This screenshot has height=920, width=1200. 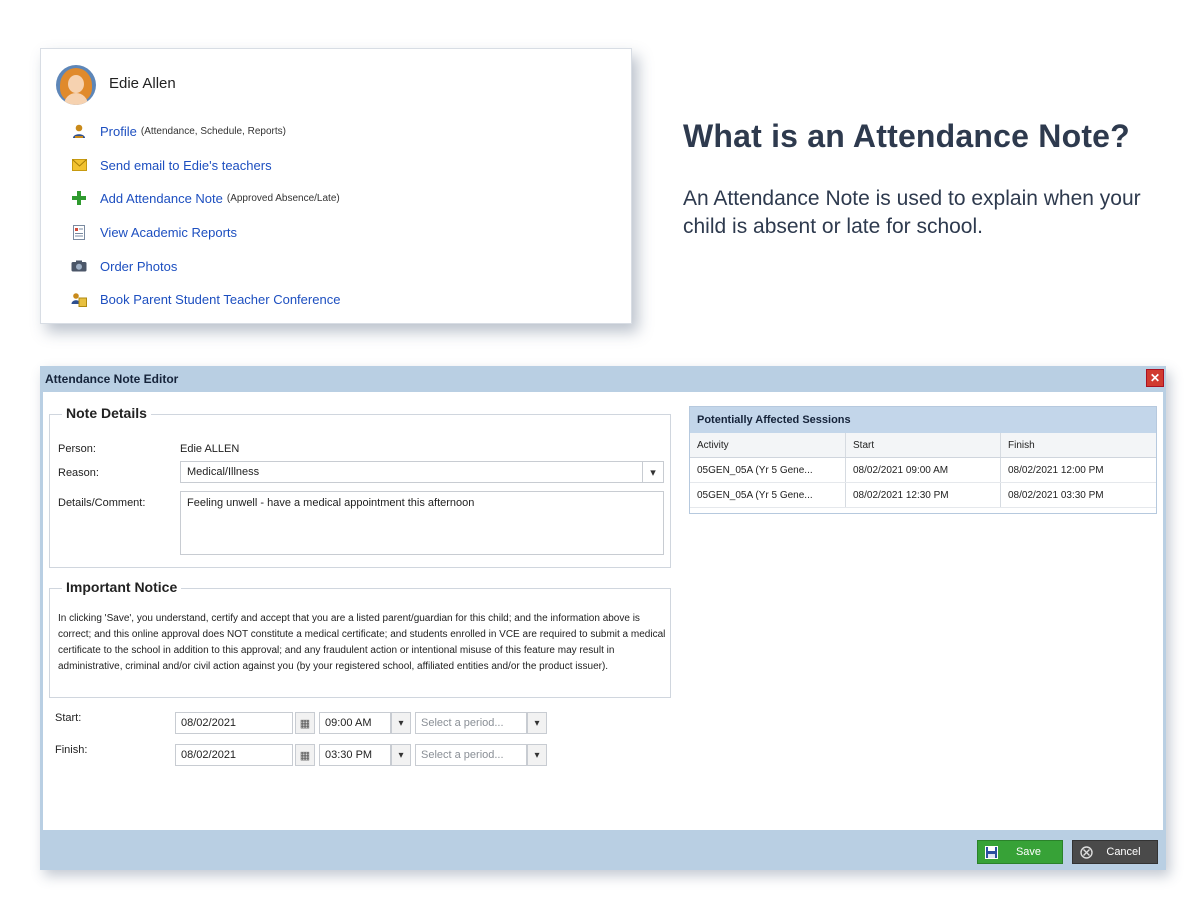 What do you see at coordinates (79, 299) in the screenshot?
I see `conference-icon` at bounding box center [79, 299].